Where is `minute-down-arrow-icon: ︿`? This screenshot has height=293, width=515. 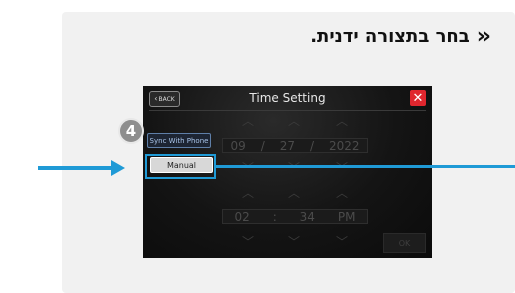 minute-down-arrow-icon: ︿ is located at coordinates (294, 241).